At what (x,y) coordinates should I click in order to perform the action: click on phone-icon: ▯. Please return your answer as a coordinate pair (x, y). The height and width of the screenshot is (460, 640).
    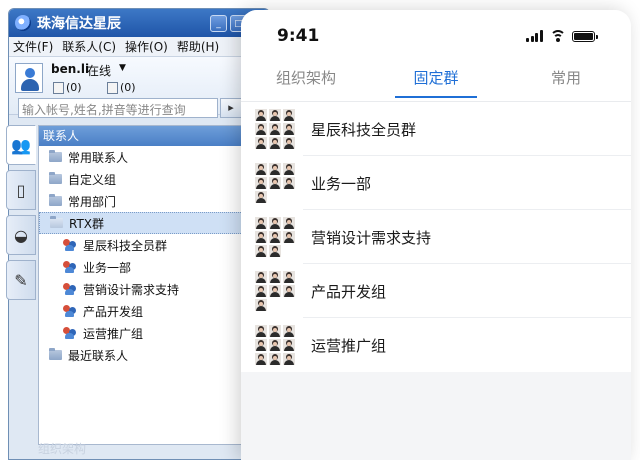
    Looking at the image, I should click on (21, 190).